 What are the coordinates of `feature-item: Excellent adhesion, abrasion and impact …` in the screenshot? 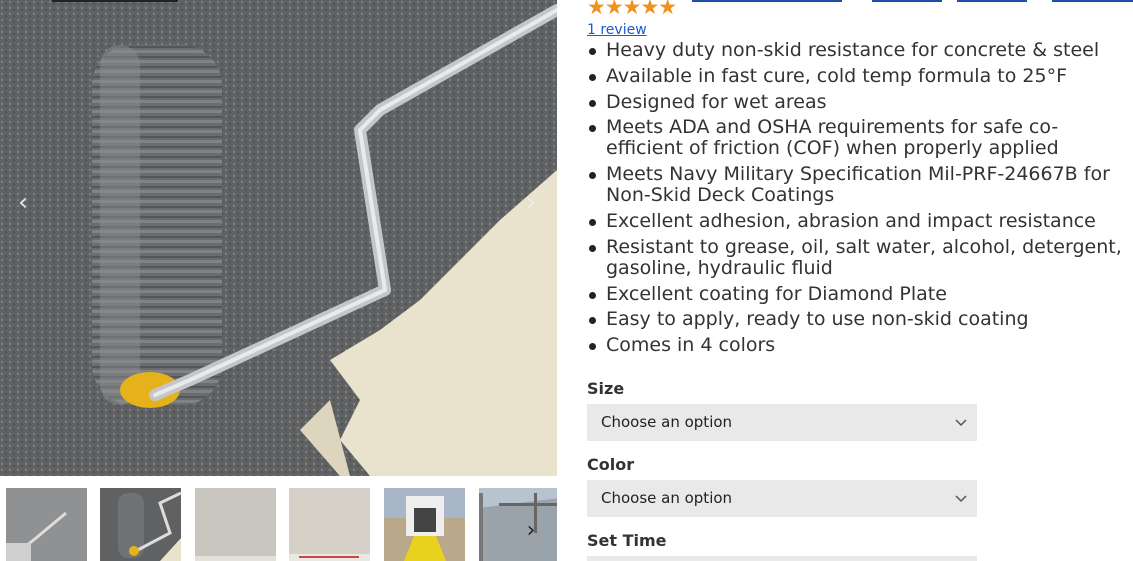 It's located at (860, 221).